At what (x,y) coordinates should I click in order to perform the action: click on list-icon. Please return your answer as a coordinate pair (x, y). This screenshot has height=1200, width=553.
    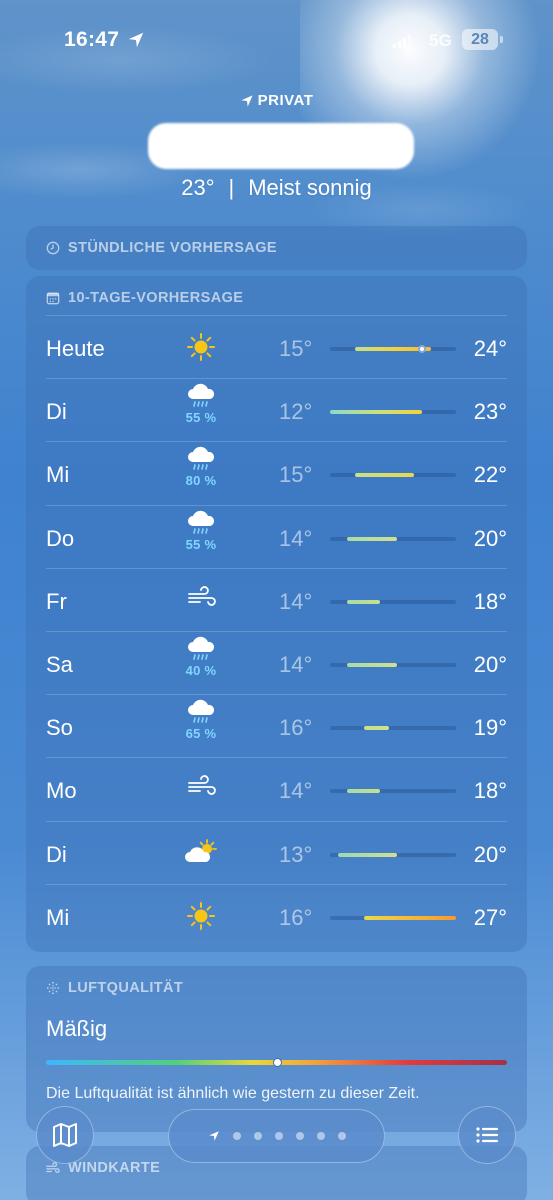
    Looking at the image, I should click on (487, 1135).